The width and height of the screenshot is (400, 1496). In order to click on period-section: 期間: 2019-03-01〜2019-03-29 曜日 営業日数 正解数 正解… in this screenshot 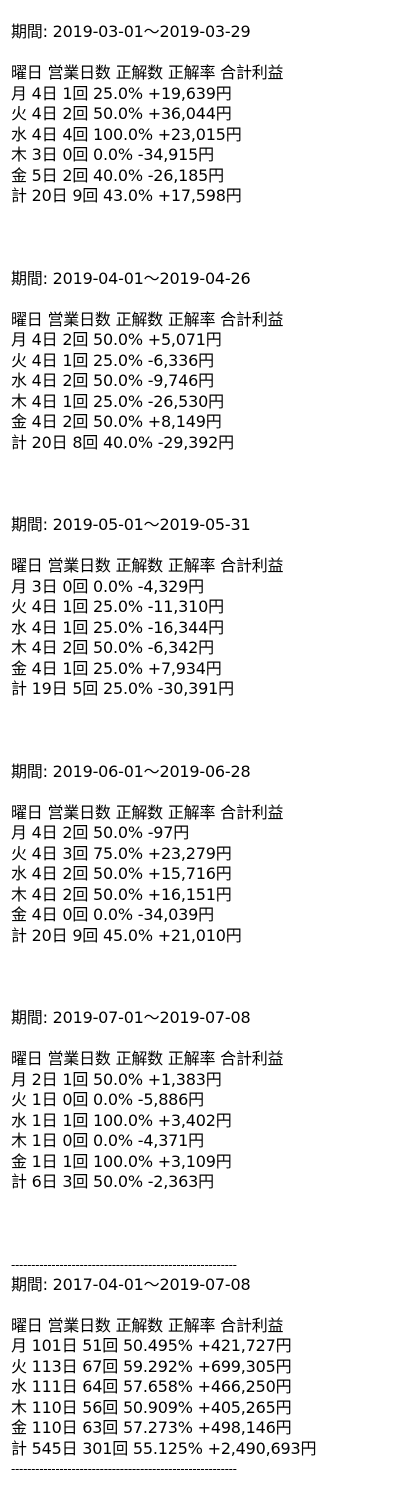, I will do `click(203, 114)`.